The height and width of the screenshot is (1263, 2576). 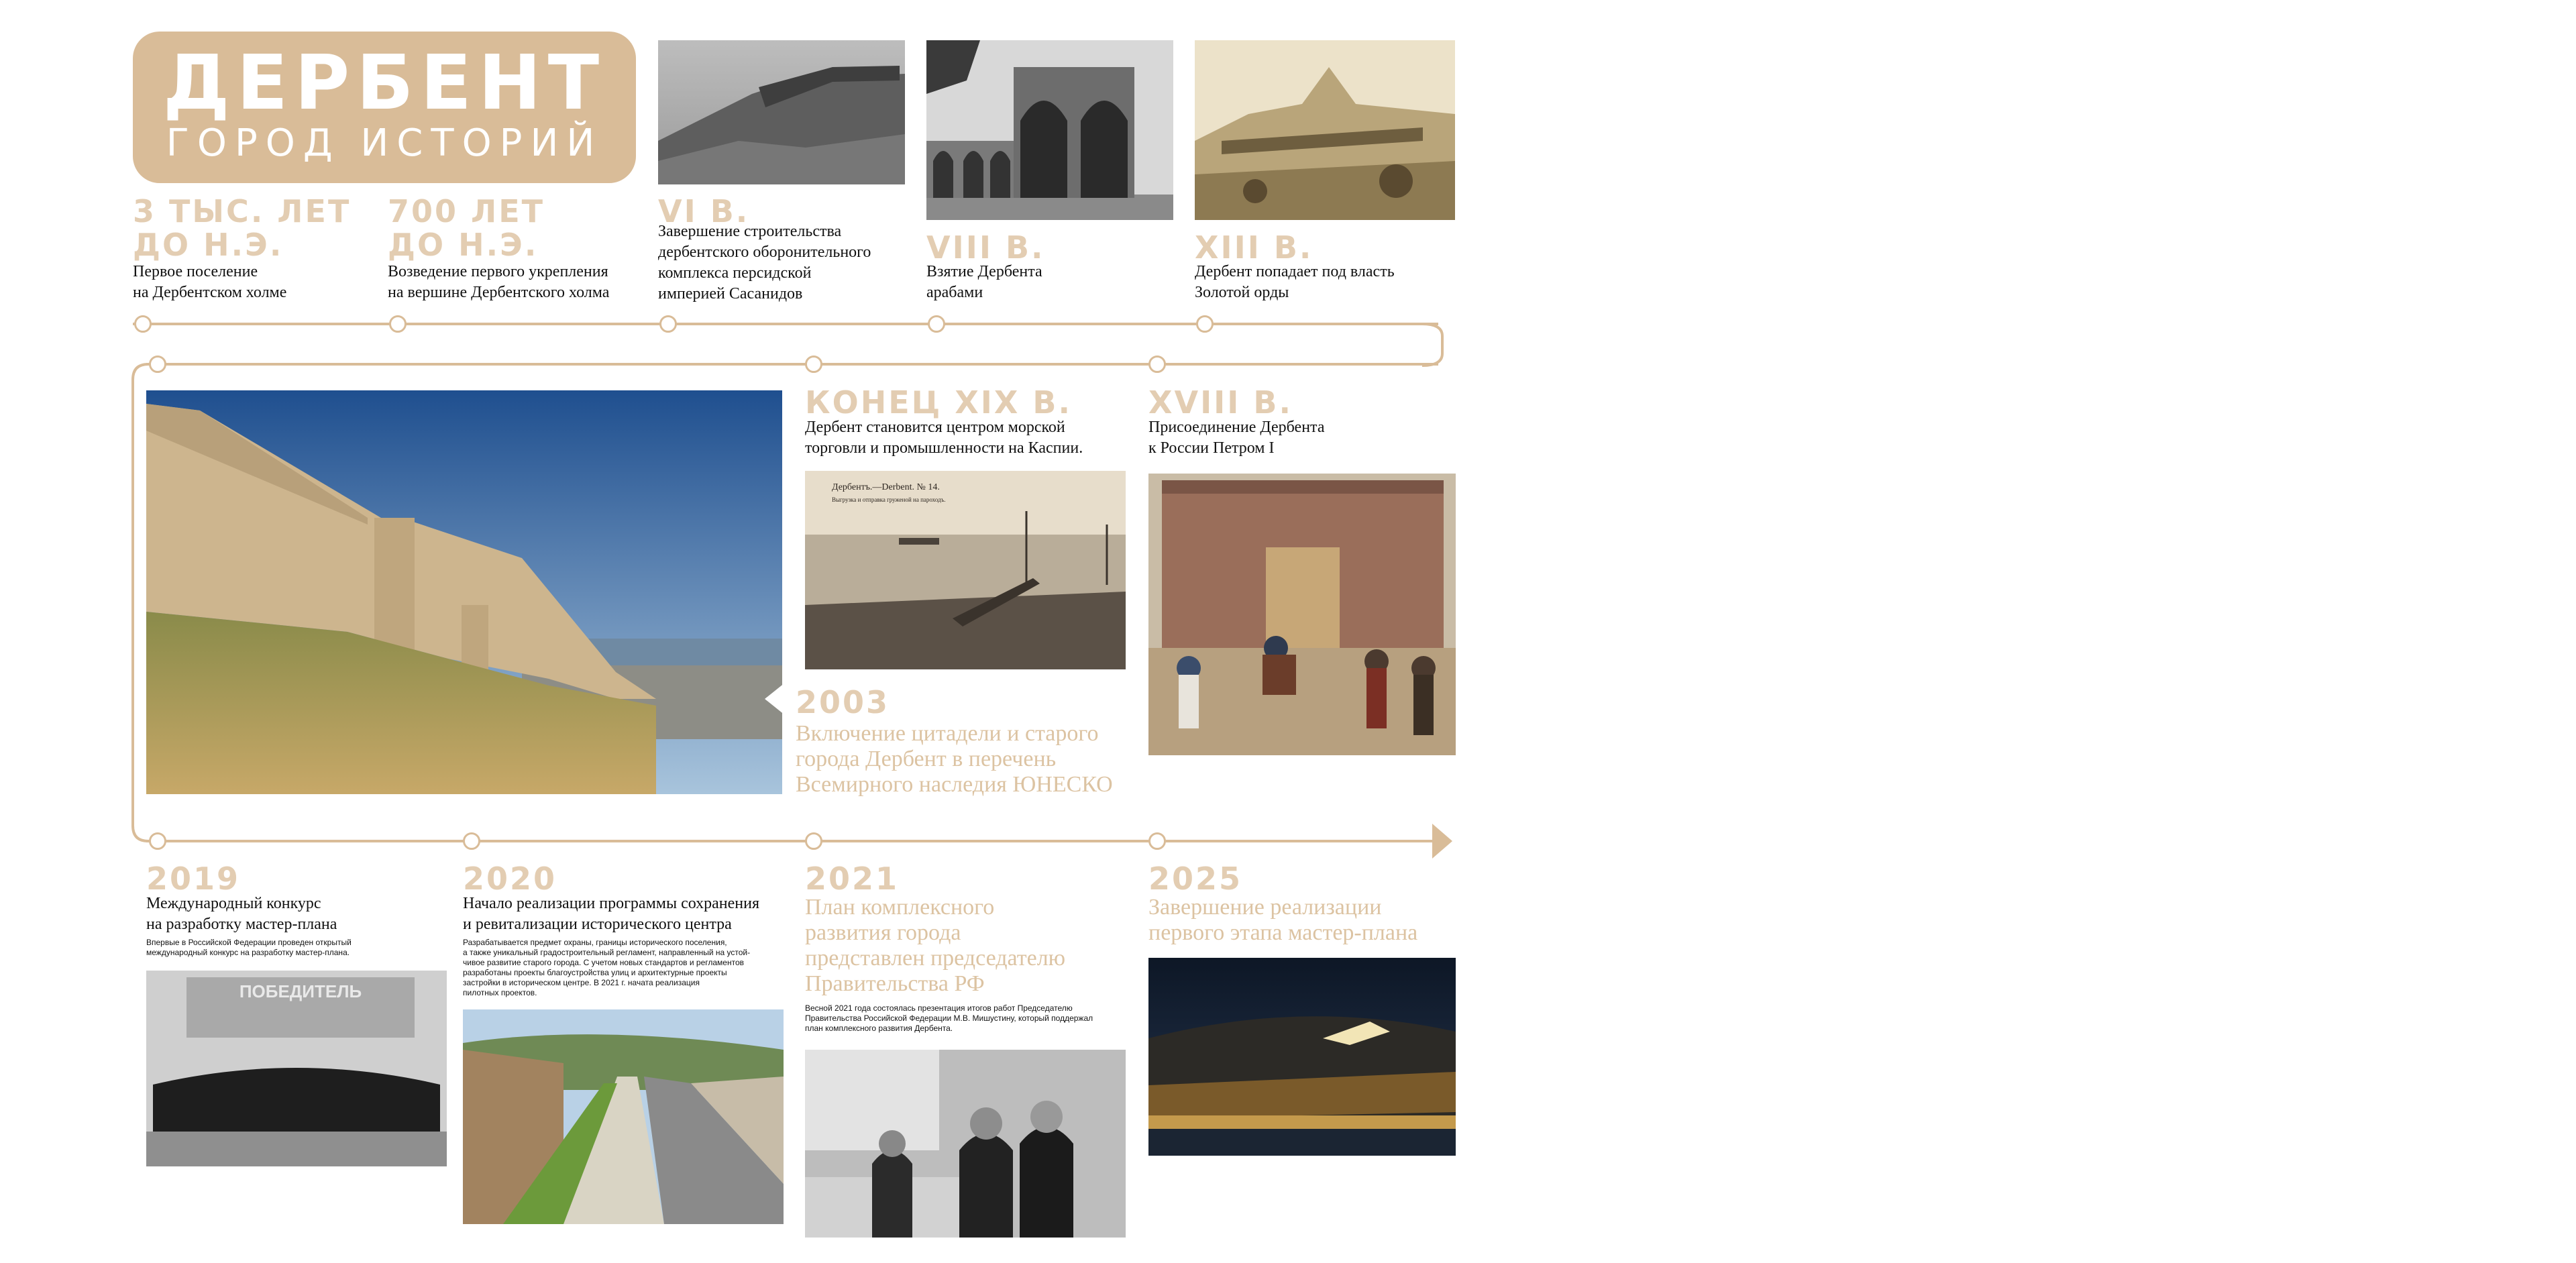 What do you see at coordinates (938, 402) in the screenshot?
I see `era-late-19th-century: КОНЕЦ XIX В.` at bounding box center [938, 402].